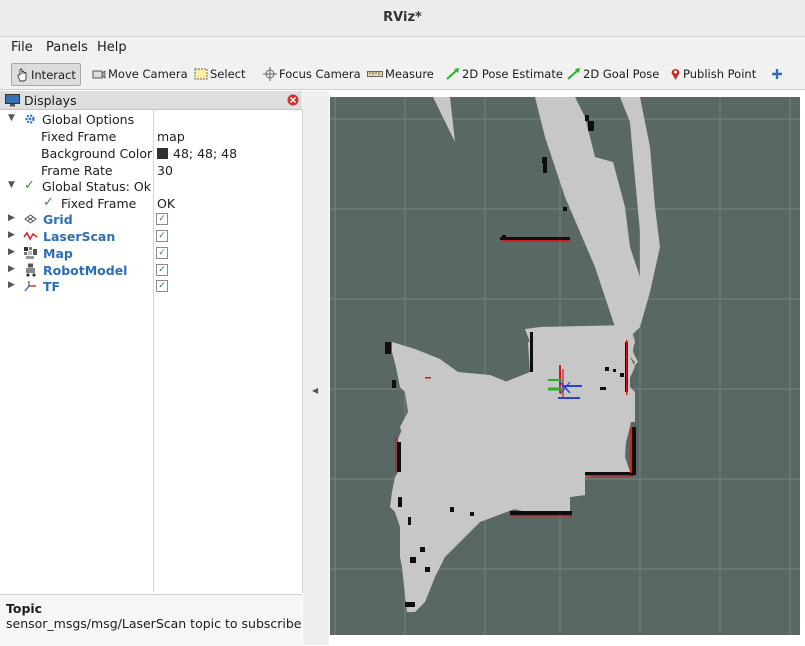 The height and width of the screenshot is (646, 805). What do you see at coordinates (99, 74) in the screenshot?
I see `move-camera-icon` at bounding box center [99, 74].